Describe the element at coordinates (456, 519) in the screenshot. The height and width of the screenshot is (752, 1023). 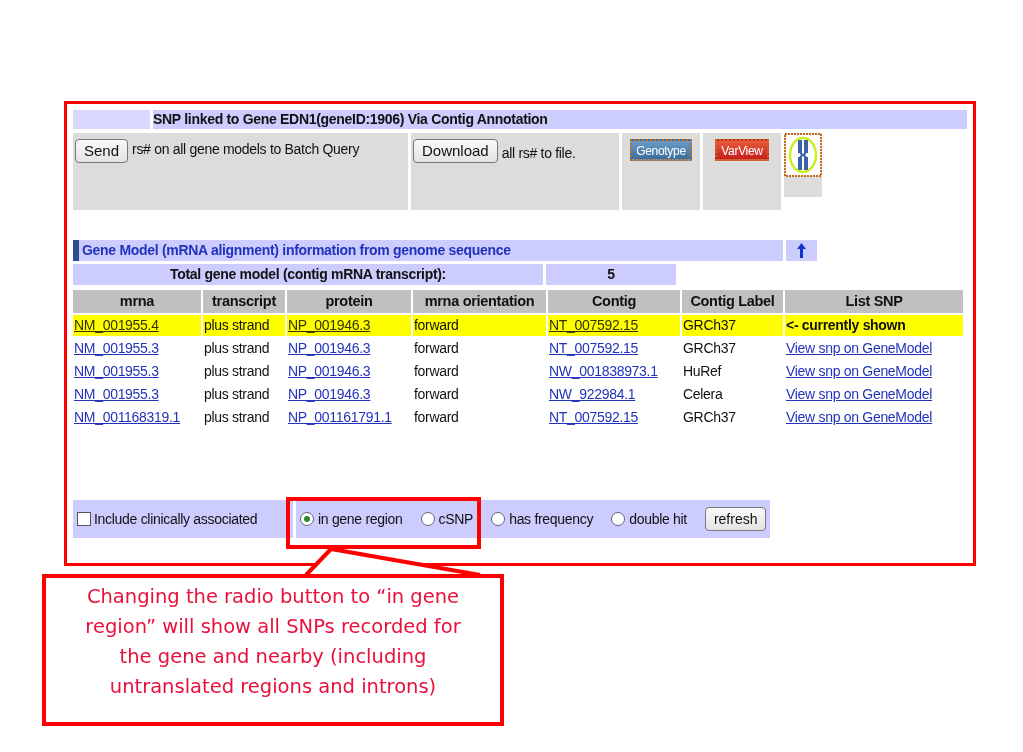
I see `radio-label: cSNP` at that location.